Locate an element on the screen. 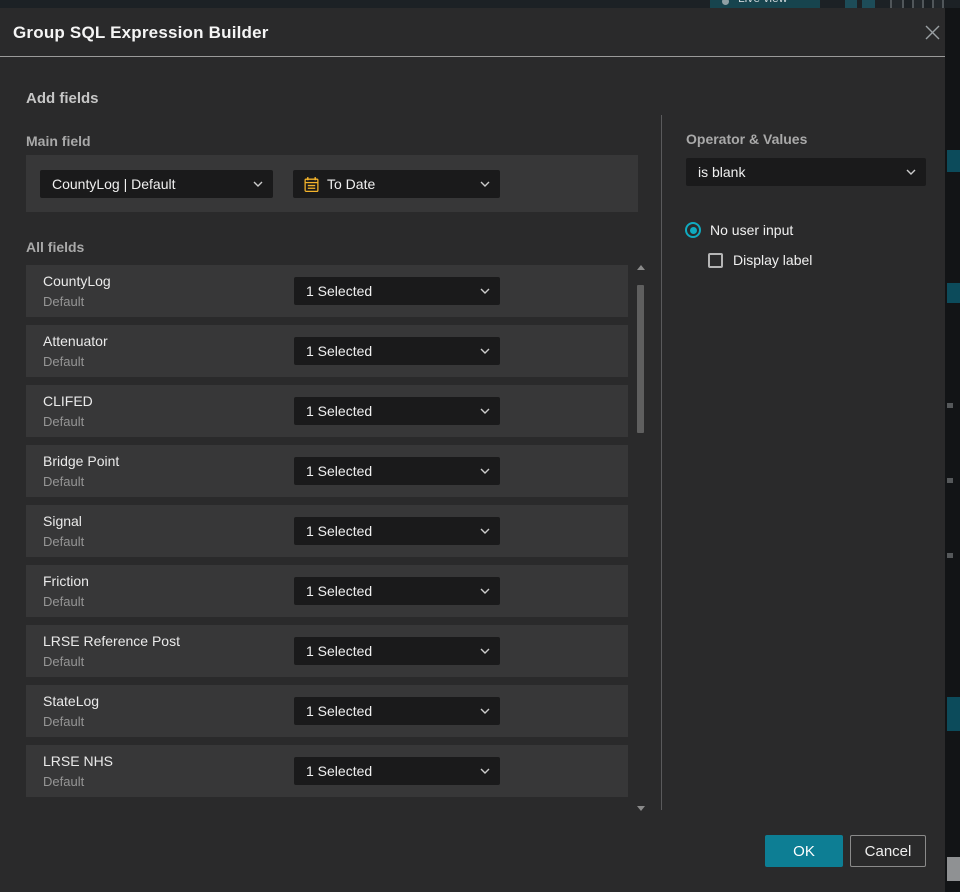  dropdown-value: CountyLog | Default is located at coordinates (114, 184).